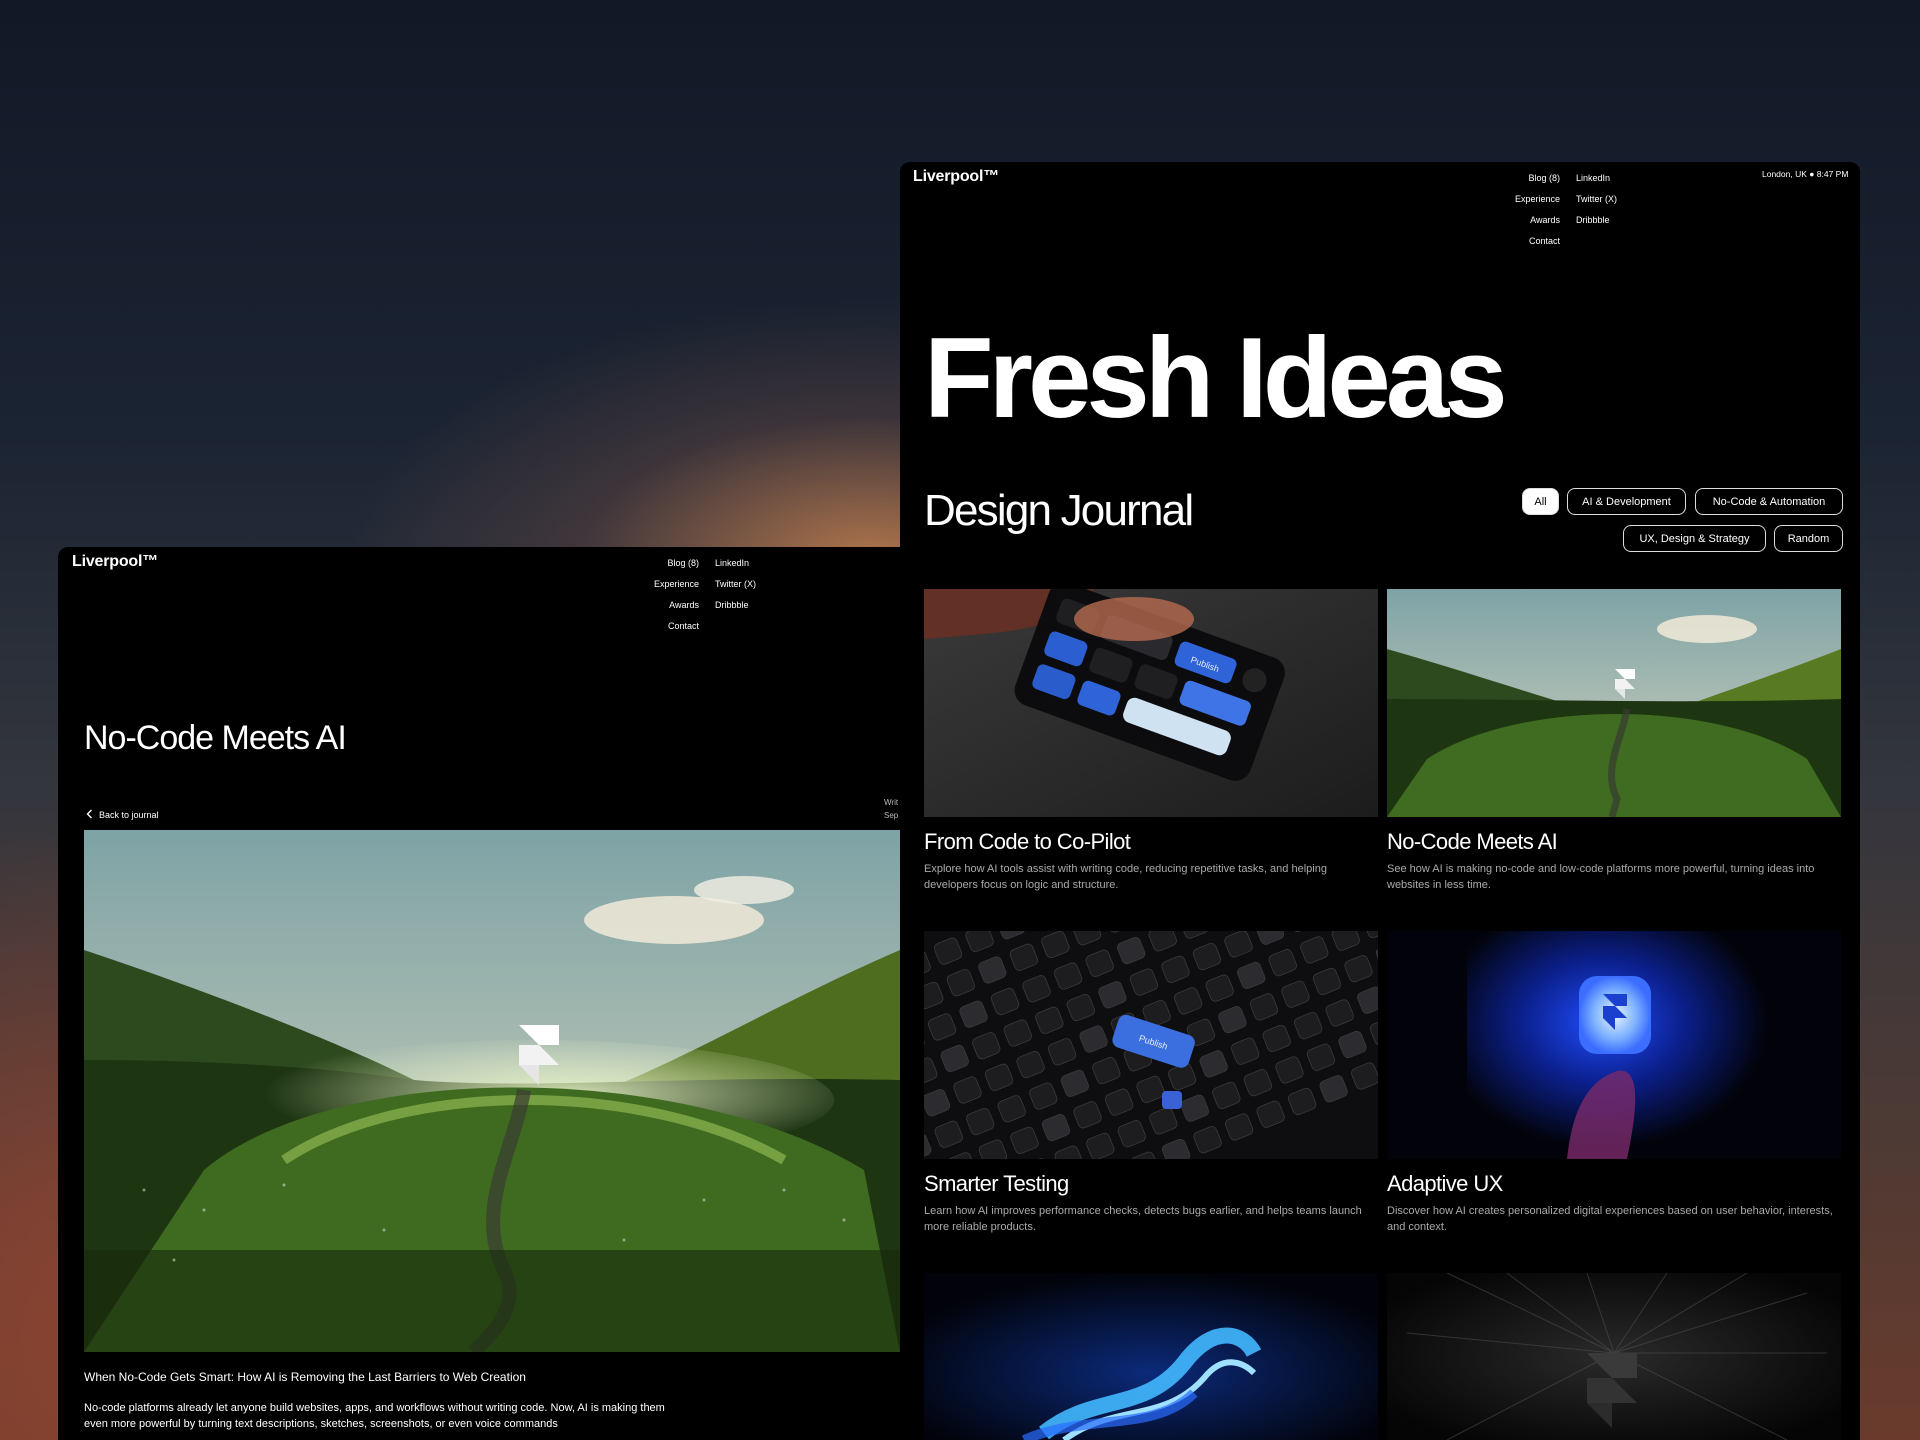 This screenshot has width=1920, height=1440. I want to click on dark-logo-image, so click(1614, 1356).